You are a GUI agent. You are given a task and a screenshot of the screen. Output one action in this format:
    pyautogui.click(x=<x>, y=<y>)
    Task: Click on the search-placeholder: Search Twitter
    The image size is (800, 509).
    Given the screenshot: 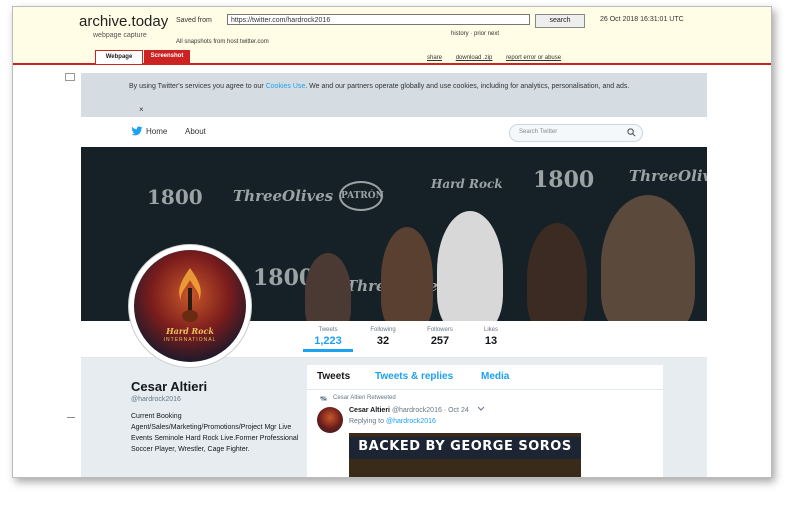 What is the action you would take?
    pyautogui.click(x=538, y=132)
    